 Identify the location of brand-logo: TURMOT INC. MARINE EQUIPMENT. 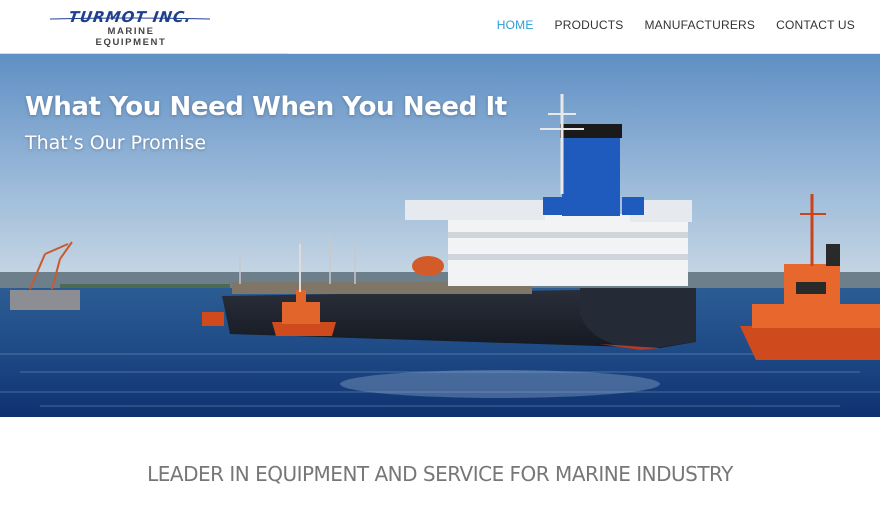
(130, 28).